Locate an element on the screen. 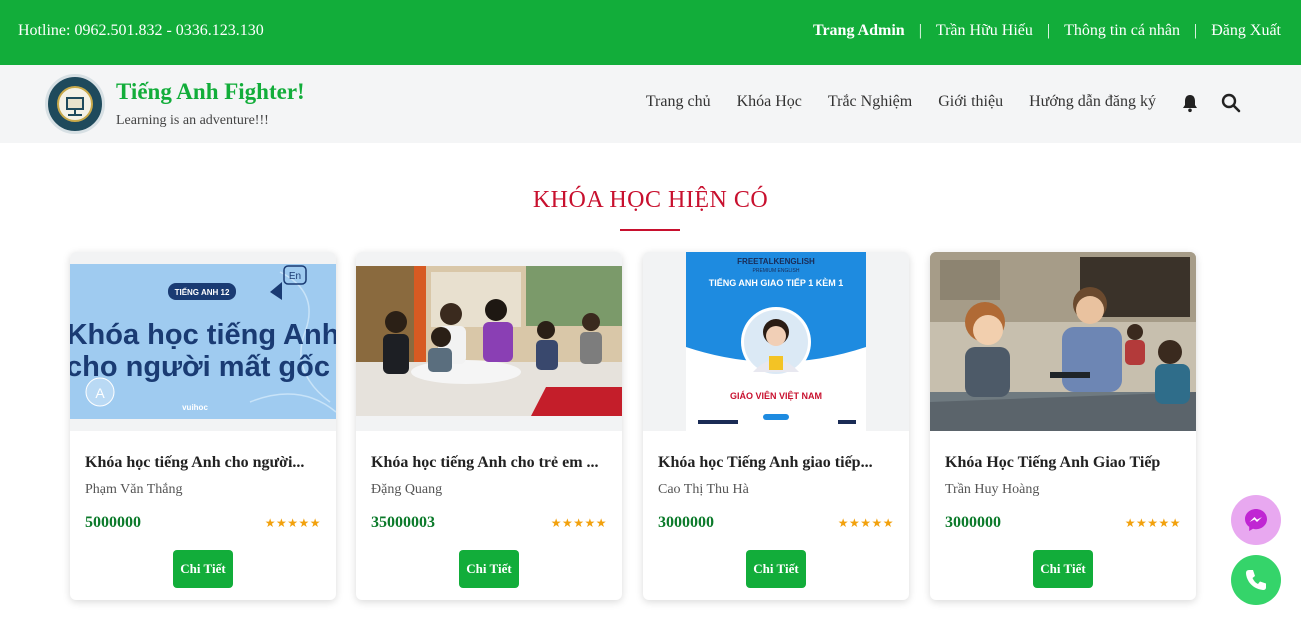  messenger-icon is located at coordinates (1256, 520).